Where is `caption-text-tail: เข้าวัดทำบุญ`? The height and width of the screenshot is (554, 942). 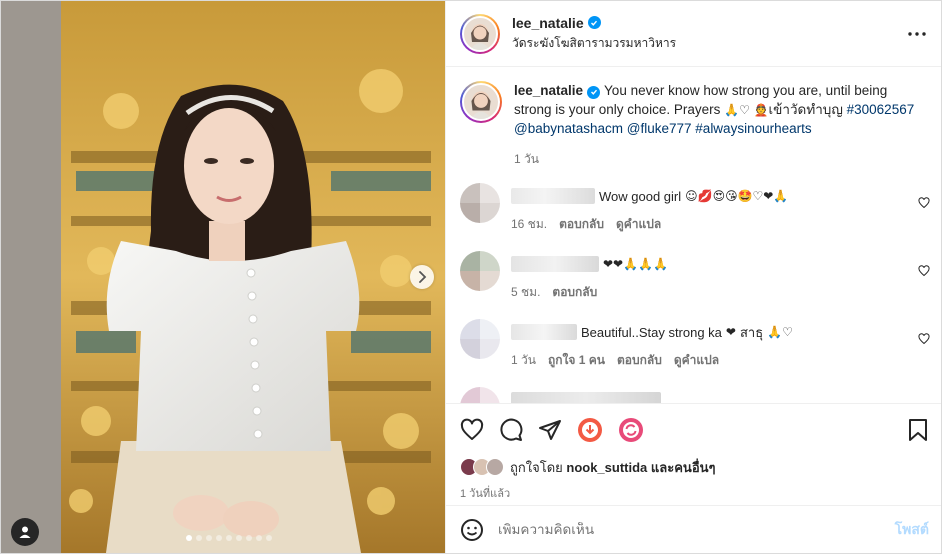
caption-text-tail: เข้าวัดทำบุญ is located at coordinates (805, 109).